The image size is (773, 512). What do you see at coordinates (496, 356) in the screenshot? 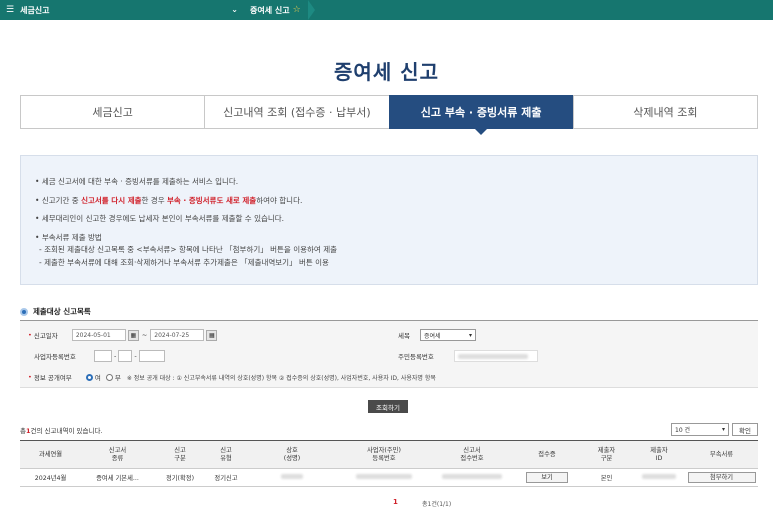
I see `resno-input` at bounding box center [496, 356].